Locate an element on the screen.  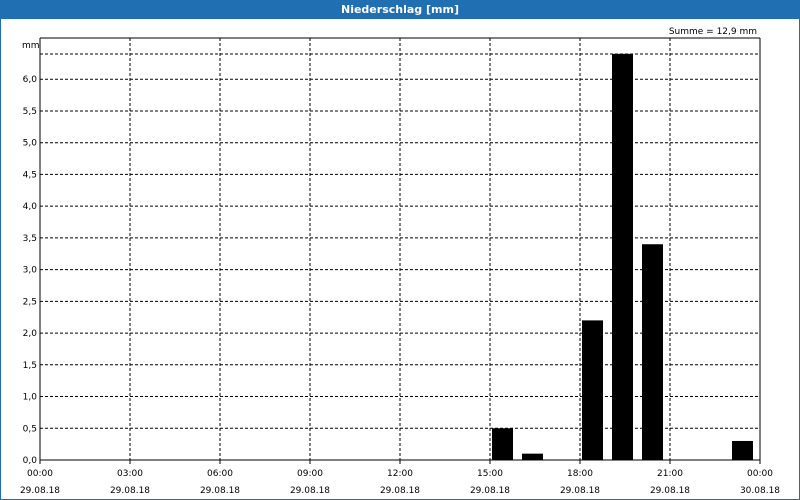
y-tick-label: 5,5 is located at coordinates (30, 112).